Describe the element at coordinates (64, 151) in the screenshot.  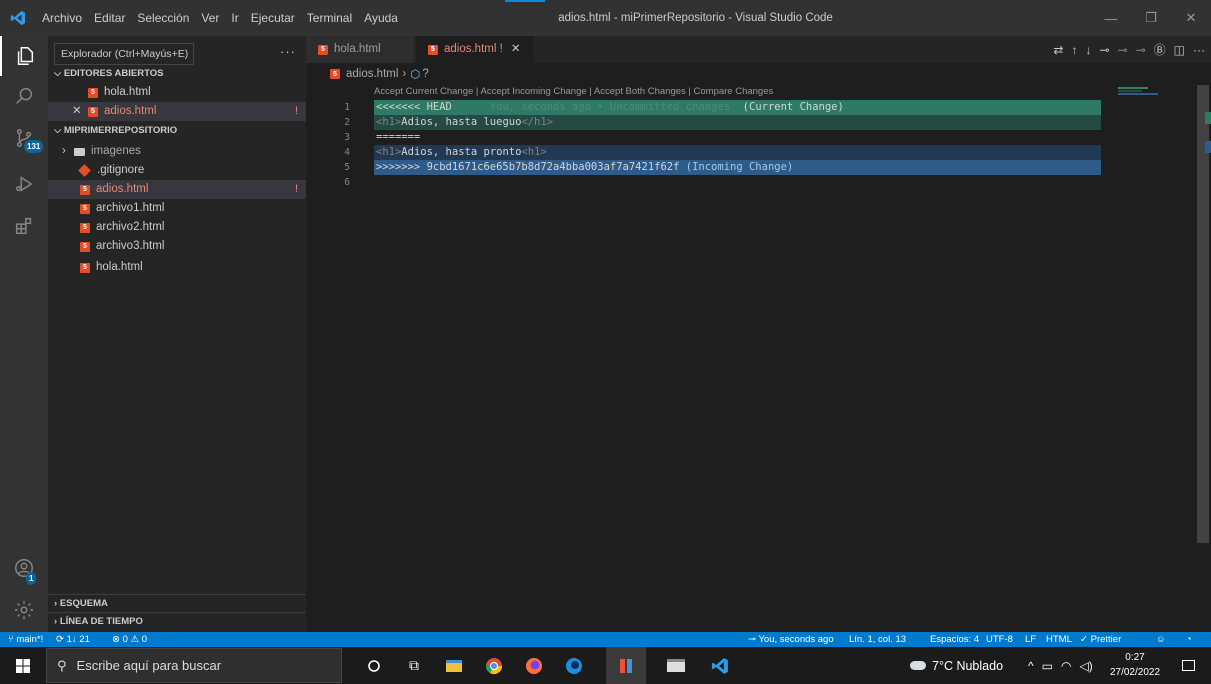
I see `chevron-right-icon: ›` at that location.